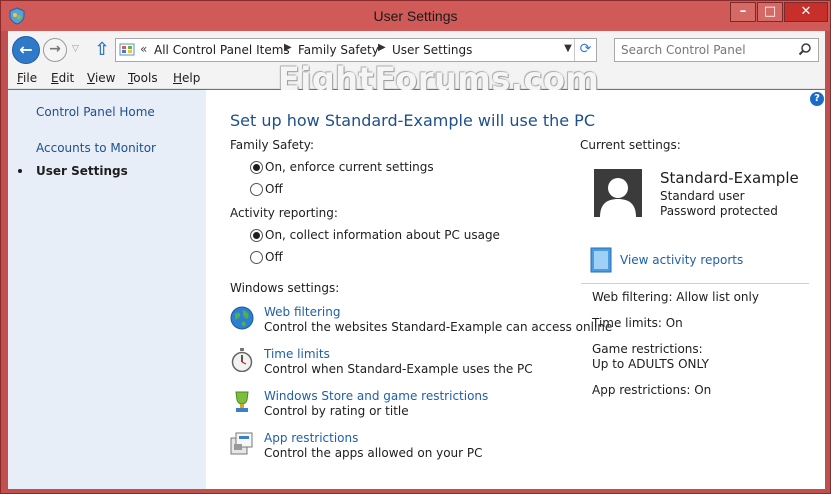 This screenshot has width=831, height=494. Describe the element at coordinates (256, 189) in the screenshot. I see `family-safety-off-radio` at that location.